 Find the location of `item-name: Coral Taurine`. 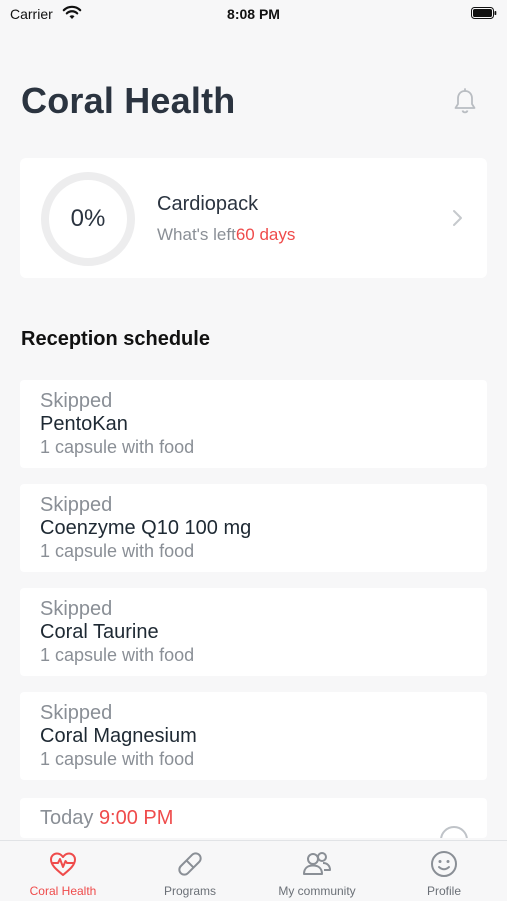

item-name: Coral Taurine is located at coordinates (99, 632).